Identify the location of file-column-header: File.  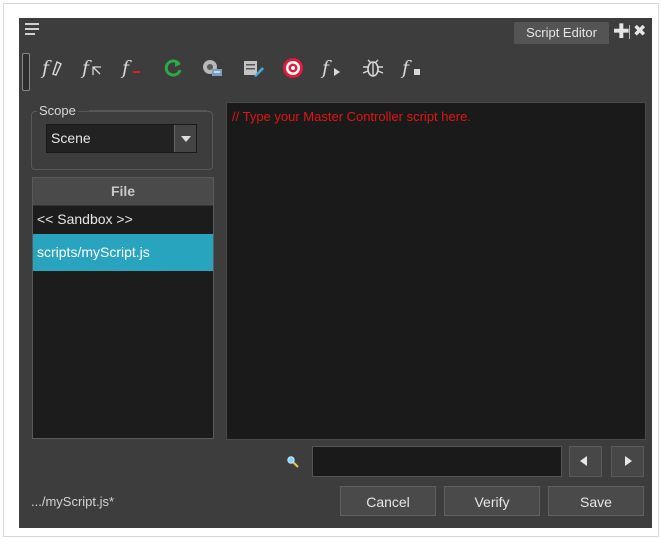
(123, 192).